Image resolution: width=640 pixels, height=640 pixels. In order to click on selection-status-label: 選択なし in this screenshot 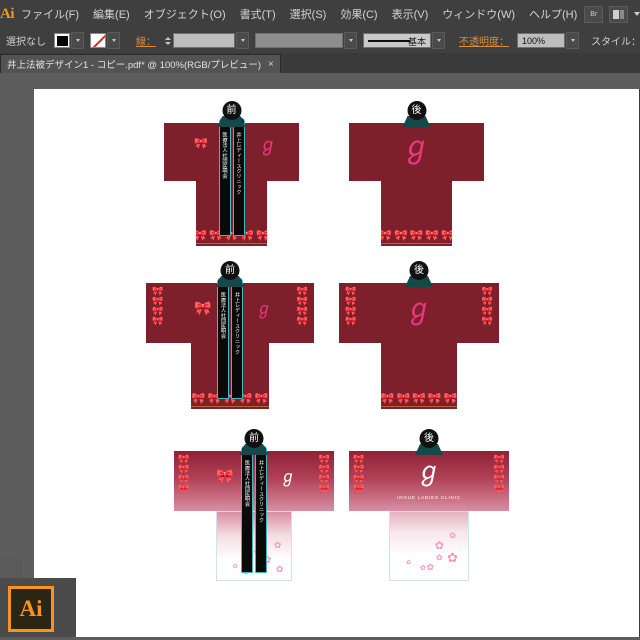, I will do `click(26, 42)`.